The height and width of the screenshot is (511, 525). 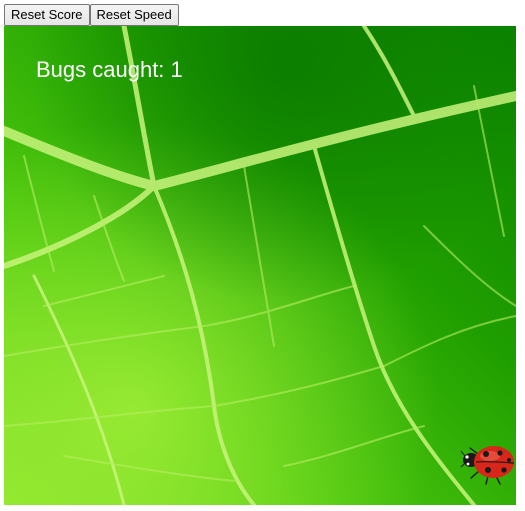 I want to click on ladybug-icon, so click(x=488, y=461).